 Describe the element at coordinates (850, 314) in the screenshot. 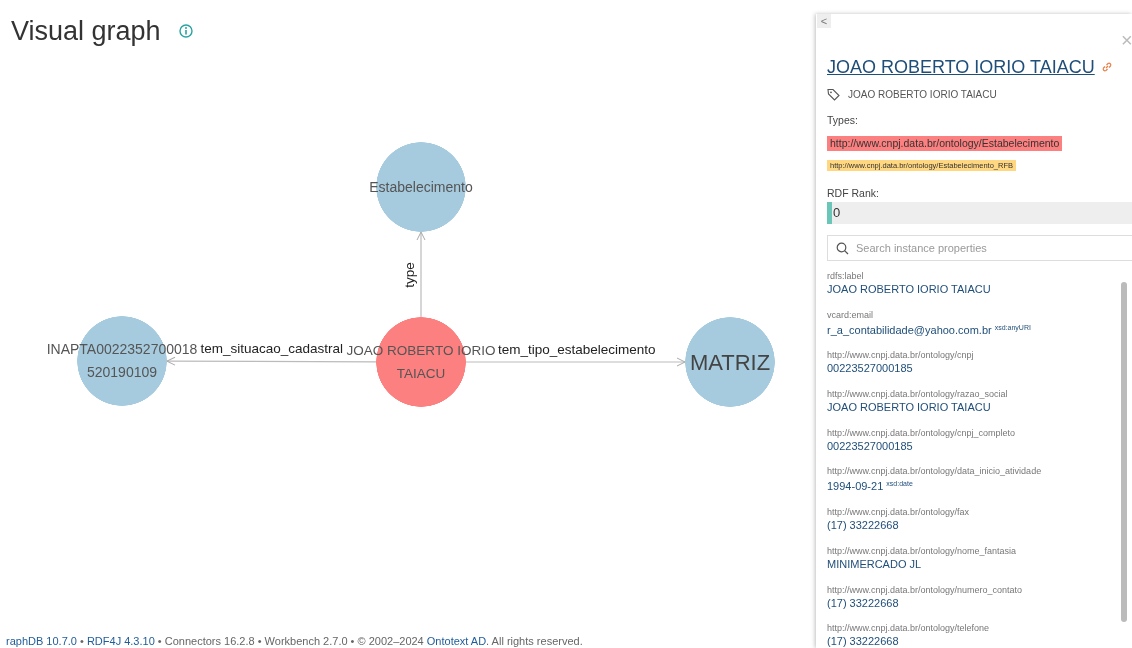

I see `property-name: vcard:email` at that location.